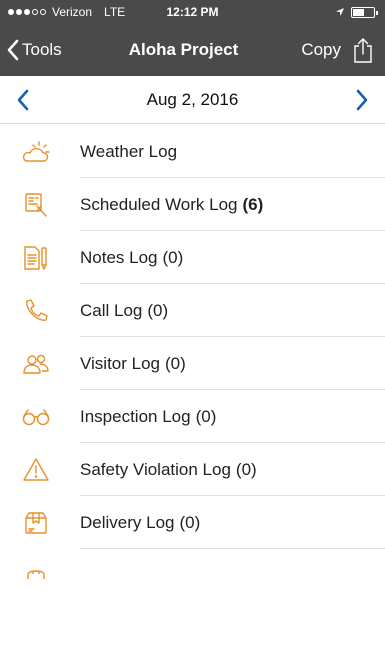  Describe the element at coordinates (120, 363) in the screenshot. I see `log-item-label: Visitor Log` at that location.